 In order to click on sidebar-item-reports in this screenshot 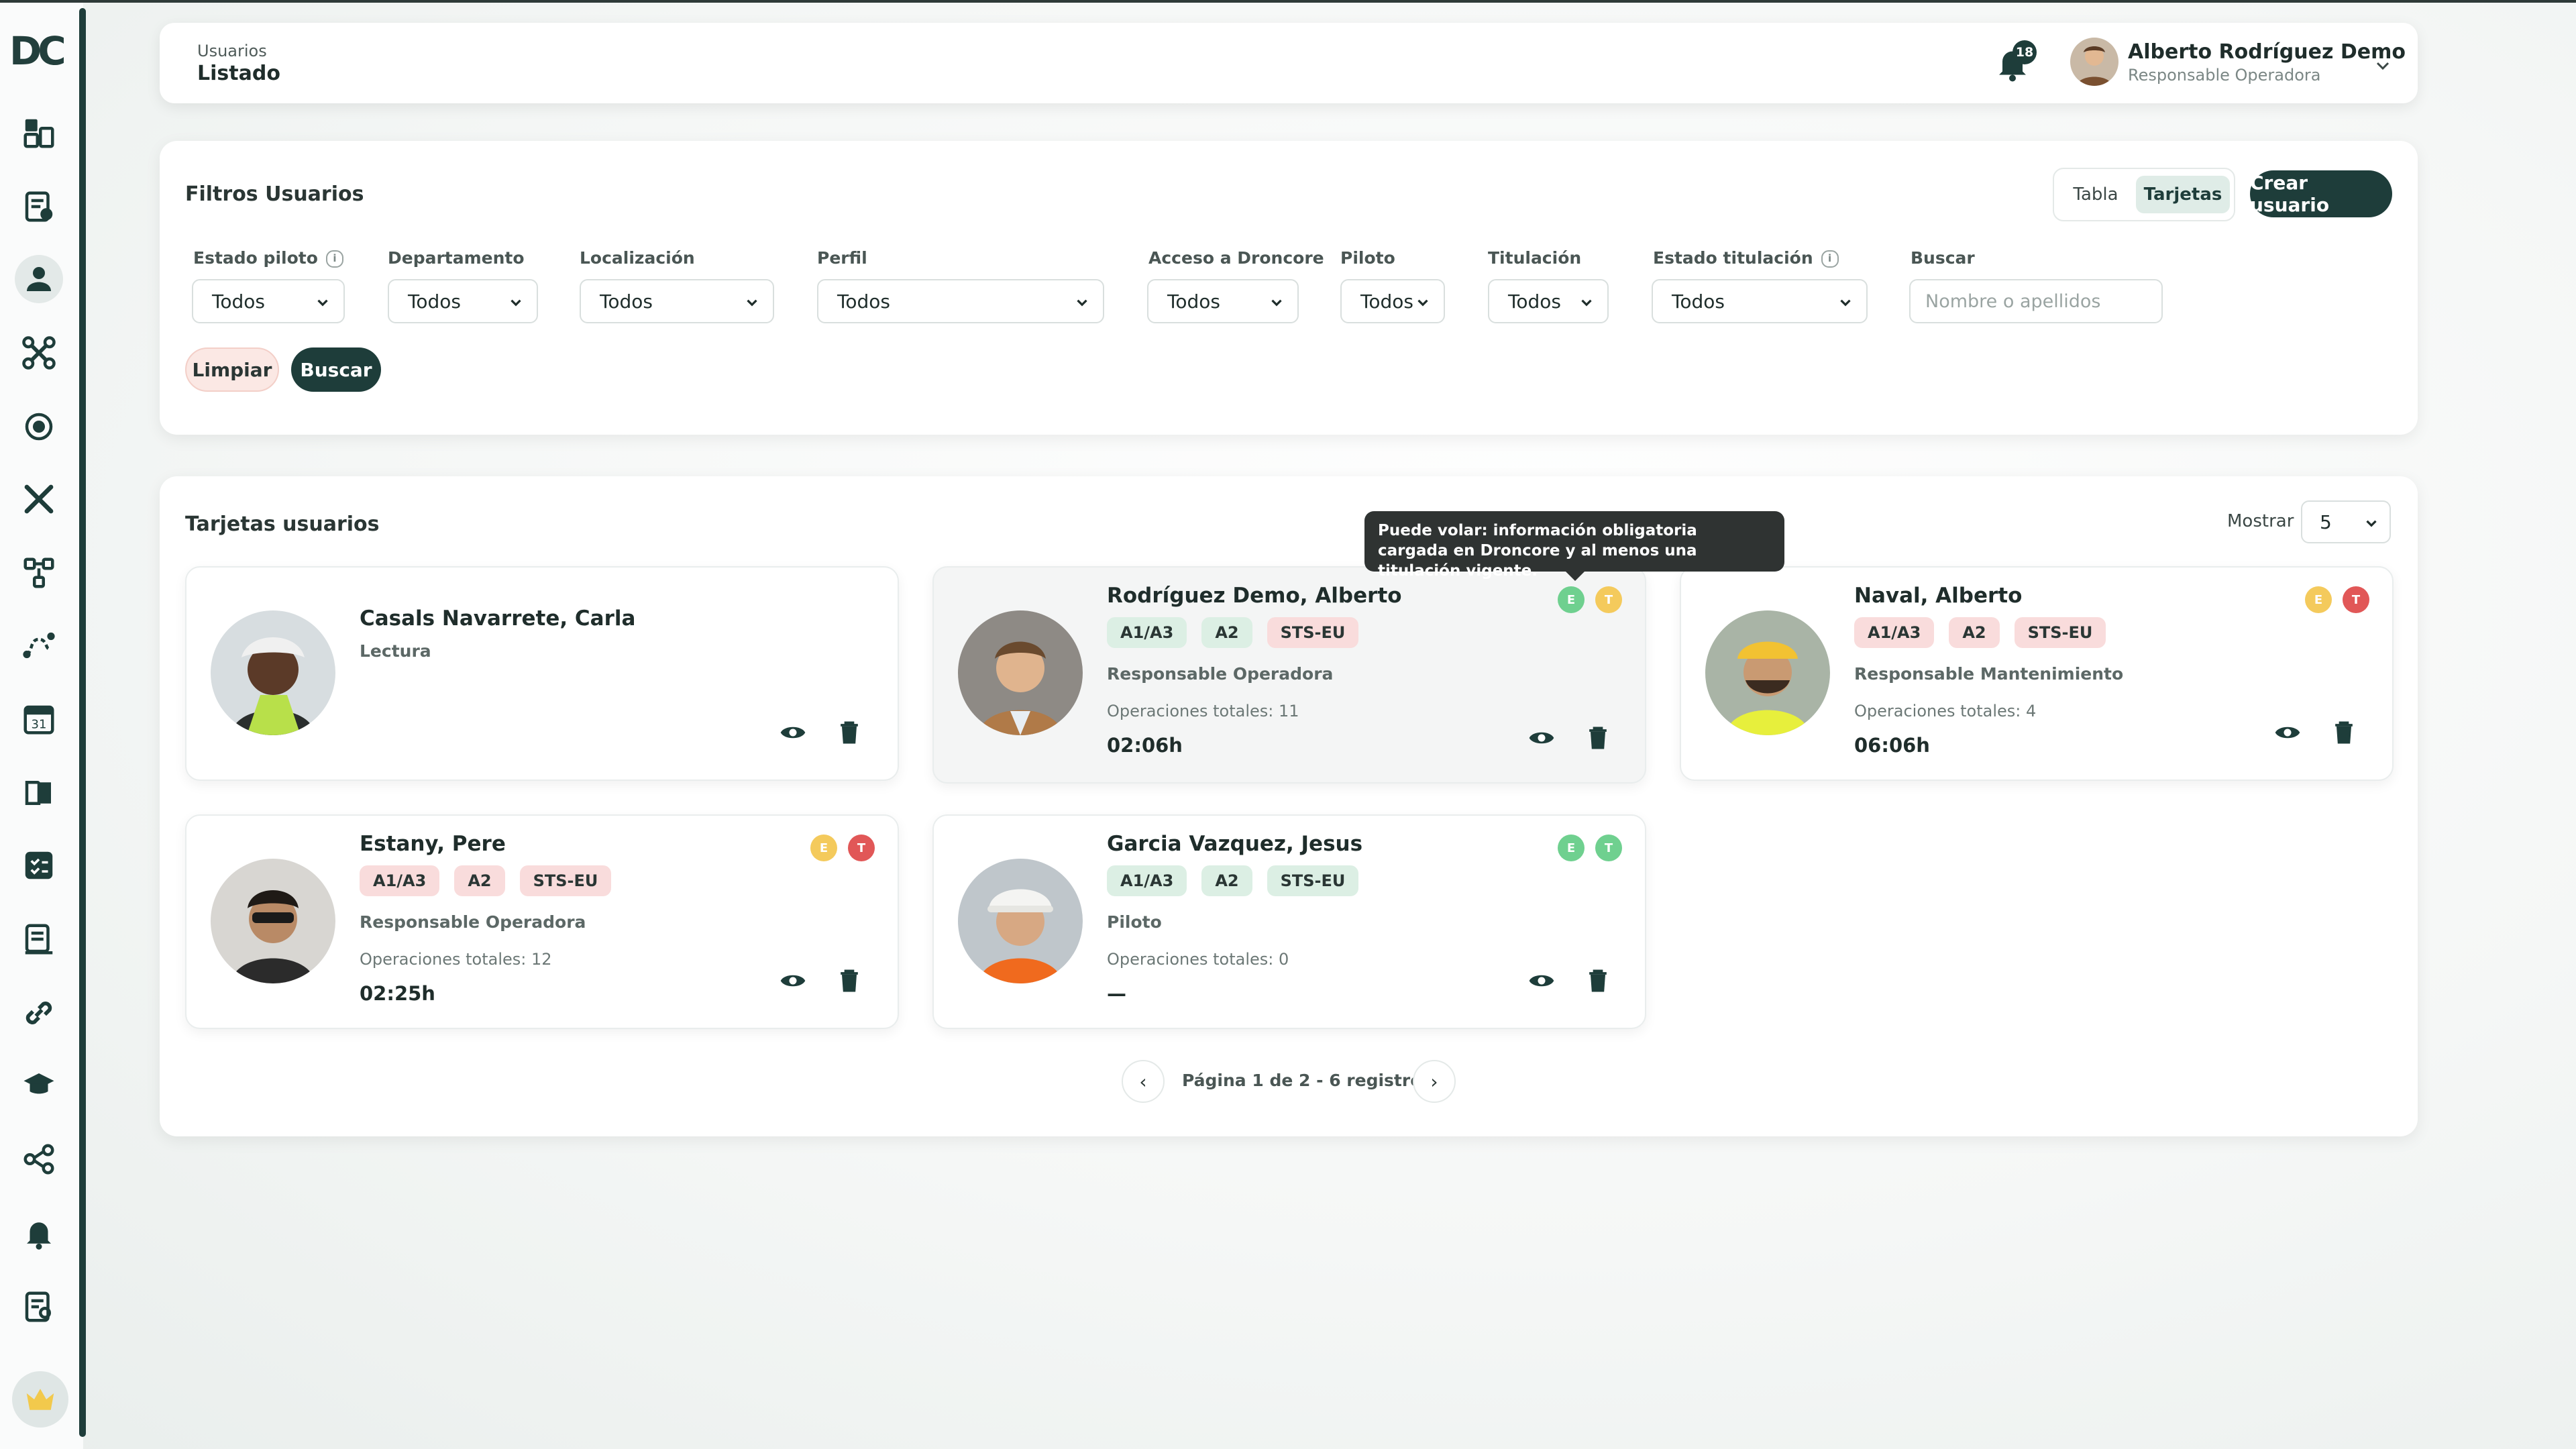, I will do `click(39, 939)`.